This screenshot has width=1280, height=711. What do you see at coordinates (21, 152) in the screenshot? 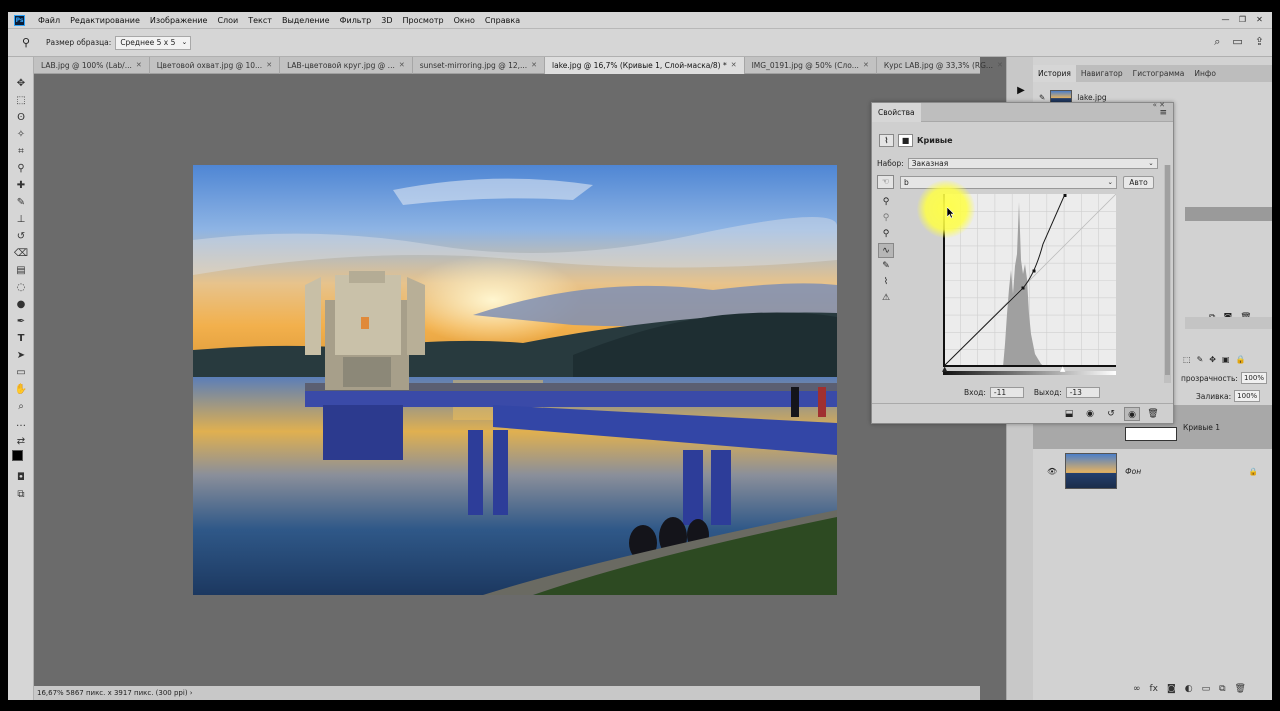
I see `crop-tool-icon: ⌗` at bounding box center [21, 152].